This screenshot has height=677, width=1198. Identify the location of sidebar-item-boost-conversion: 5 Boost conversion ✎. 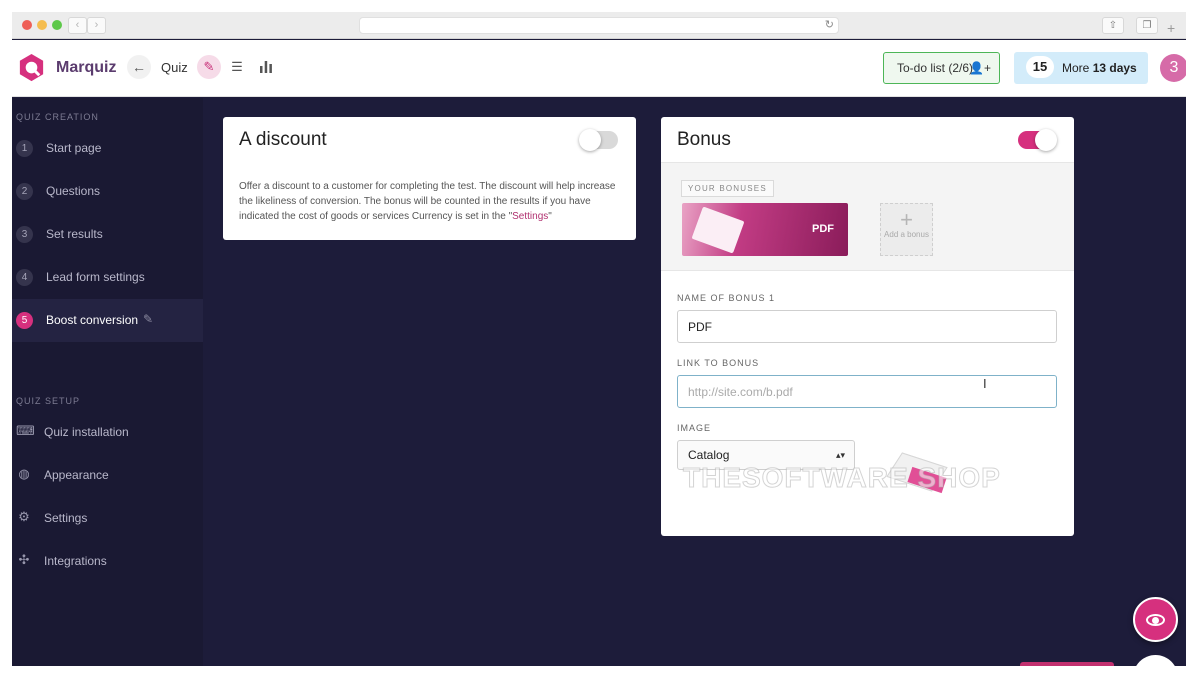
(107, 320).